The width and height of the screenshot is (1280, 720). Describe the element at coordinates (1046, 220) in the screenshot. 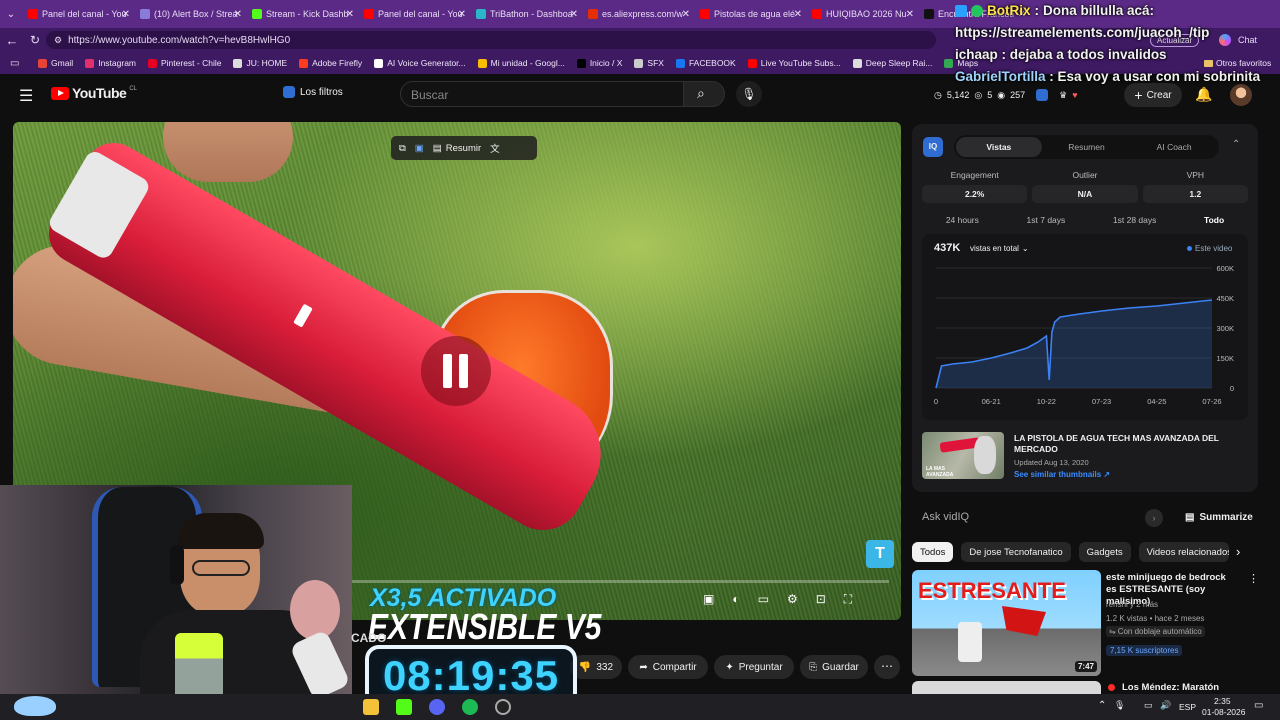

I see `range-7d: 1st 7 days` at that location.